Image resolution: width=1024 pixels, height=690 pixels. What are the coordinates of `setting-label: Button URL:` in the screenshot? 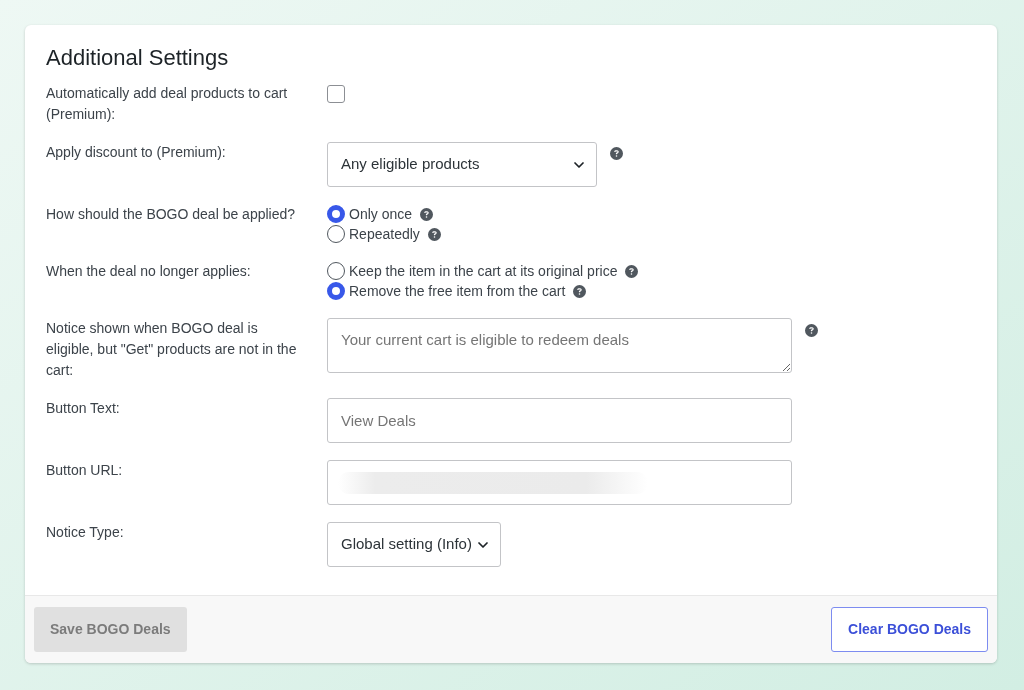 It's located at (85, 470).